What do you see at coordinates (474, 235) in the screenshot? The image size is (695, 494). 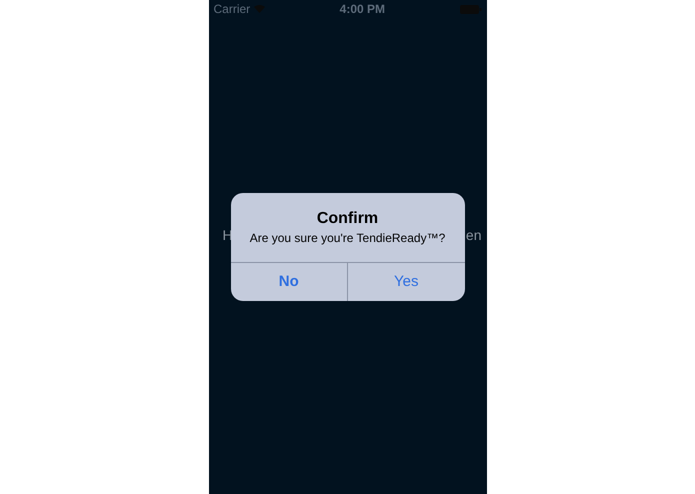 I see `background-text: en` at bounding box center [474, 235].